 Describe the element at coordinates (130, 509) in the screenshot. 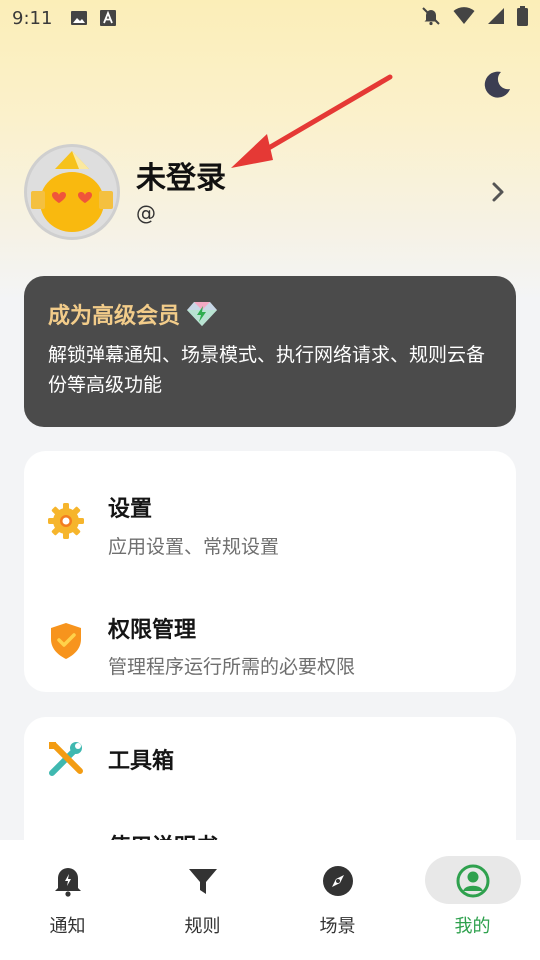

I see `settings-title: 设置` at that location.